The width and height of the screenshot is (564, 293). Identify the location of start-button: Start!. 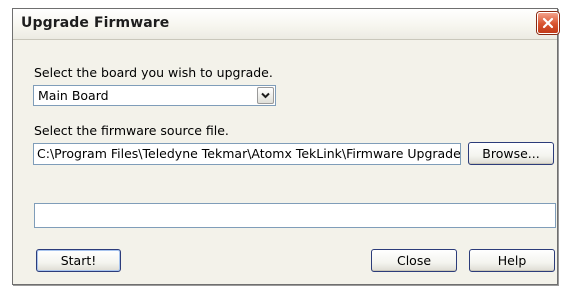
(78, 260).